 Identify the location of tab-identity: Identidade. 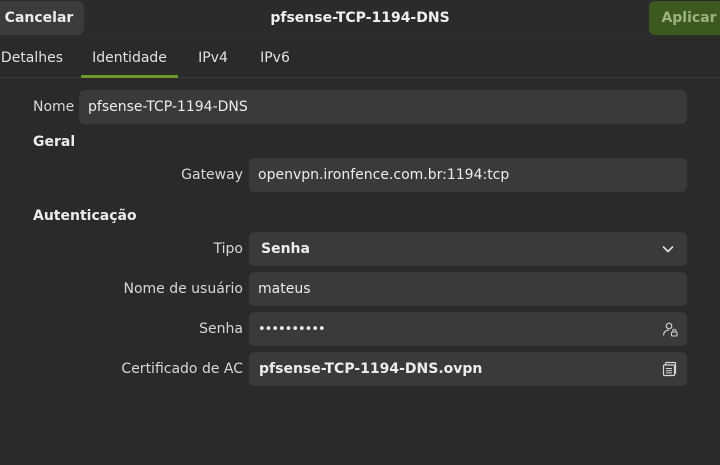
(129, 58).